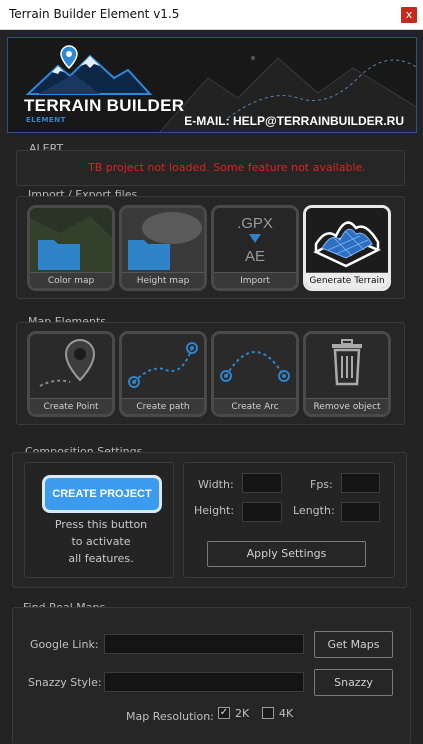 The height and width of the screenshot is (744, 423). What do you see at coordinates (104, 105) in the screenshot?
I see `logo-title: TERRAIN BUILDER` at bounding box center [104, 105].